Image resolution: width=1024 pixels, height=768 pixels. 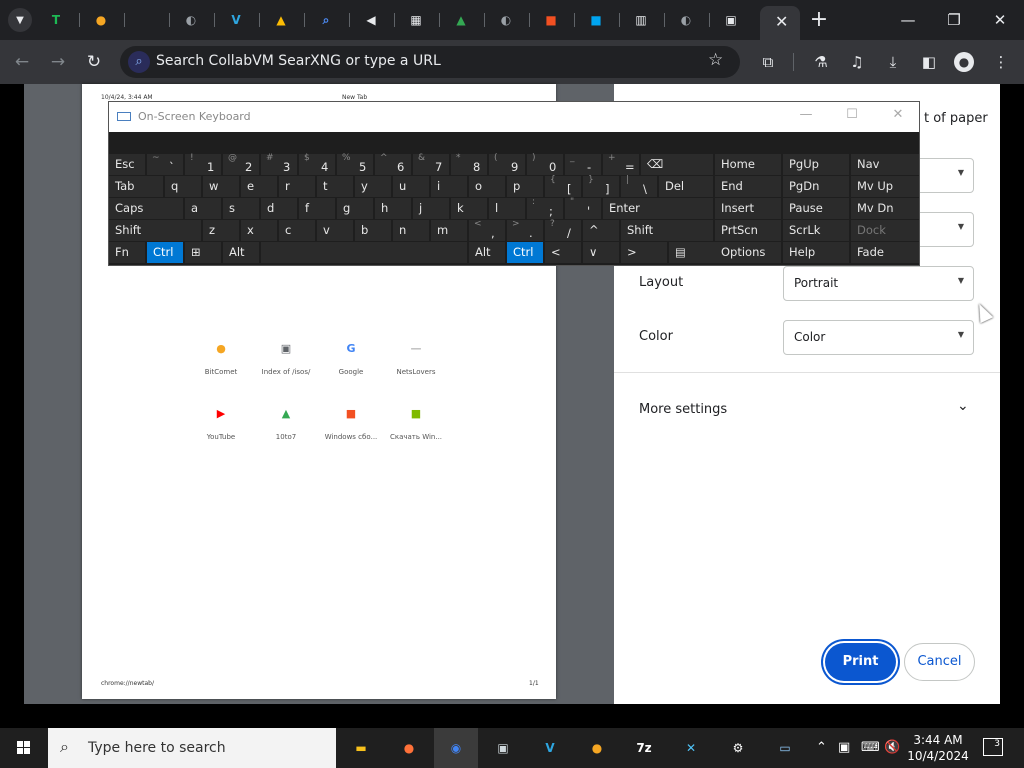 What do you see at coordinates (456, 748) in the screenshot?
I see `chrome-icon: ◉` at bounding box center [456, 748].